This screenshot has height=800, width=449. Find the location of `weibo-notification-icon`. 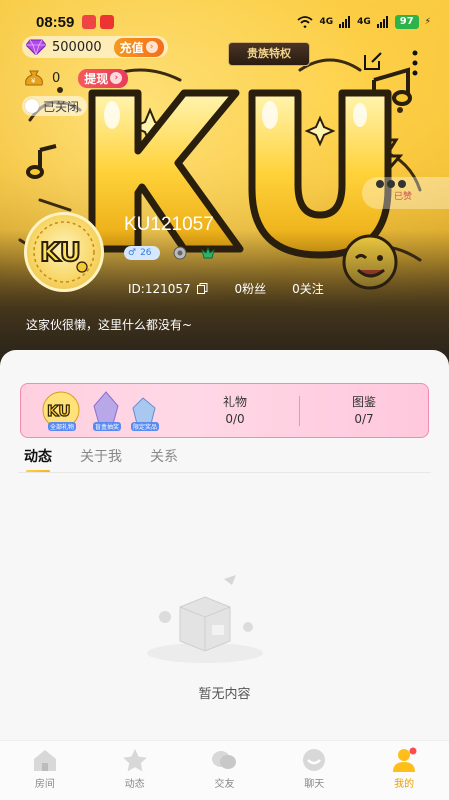

weibo-notification-icon is located at coordinates (89, 22).